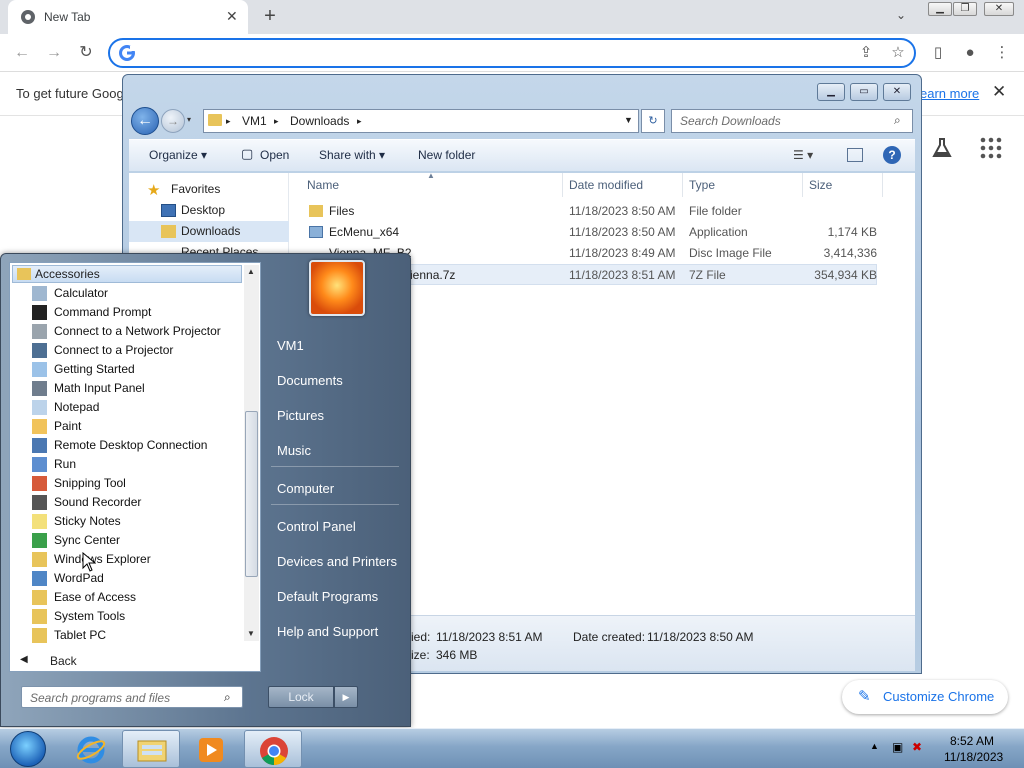  What do you see at coordinates (251, 494) in the screenshot?
I see `scroll-thumb` at bounding box center [251, 494].